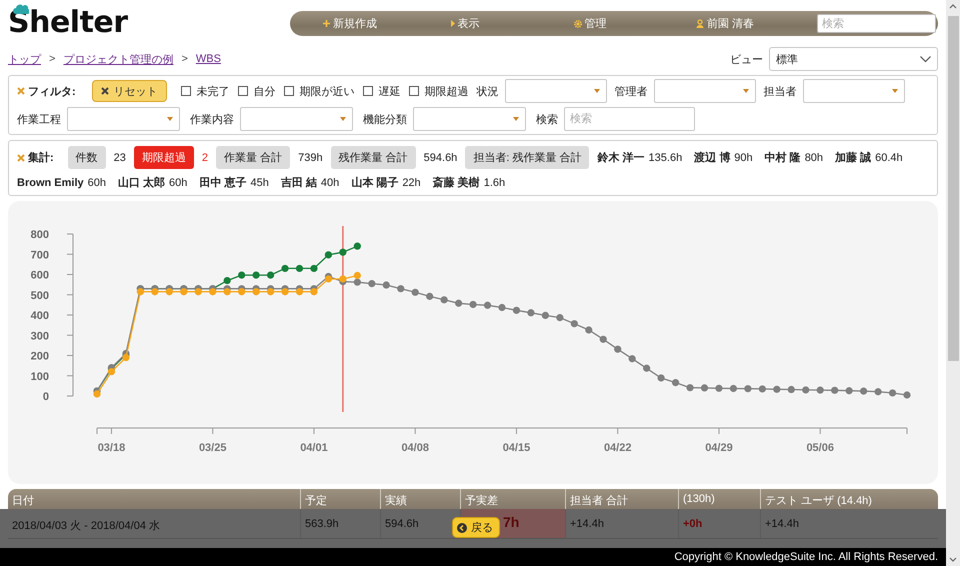  What do you see at coordinates (590, 23) in the screenshot?
I see `nav-link: 管理` at bounding box center [590, 23].